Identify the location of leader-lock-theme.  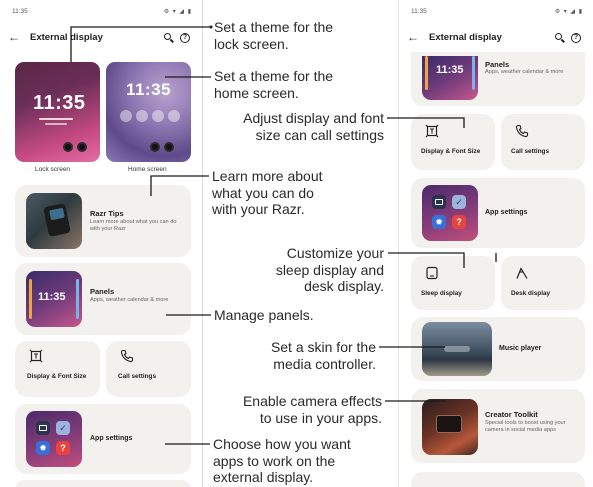
(140, 44).